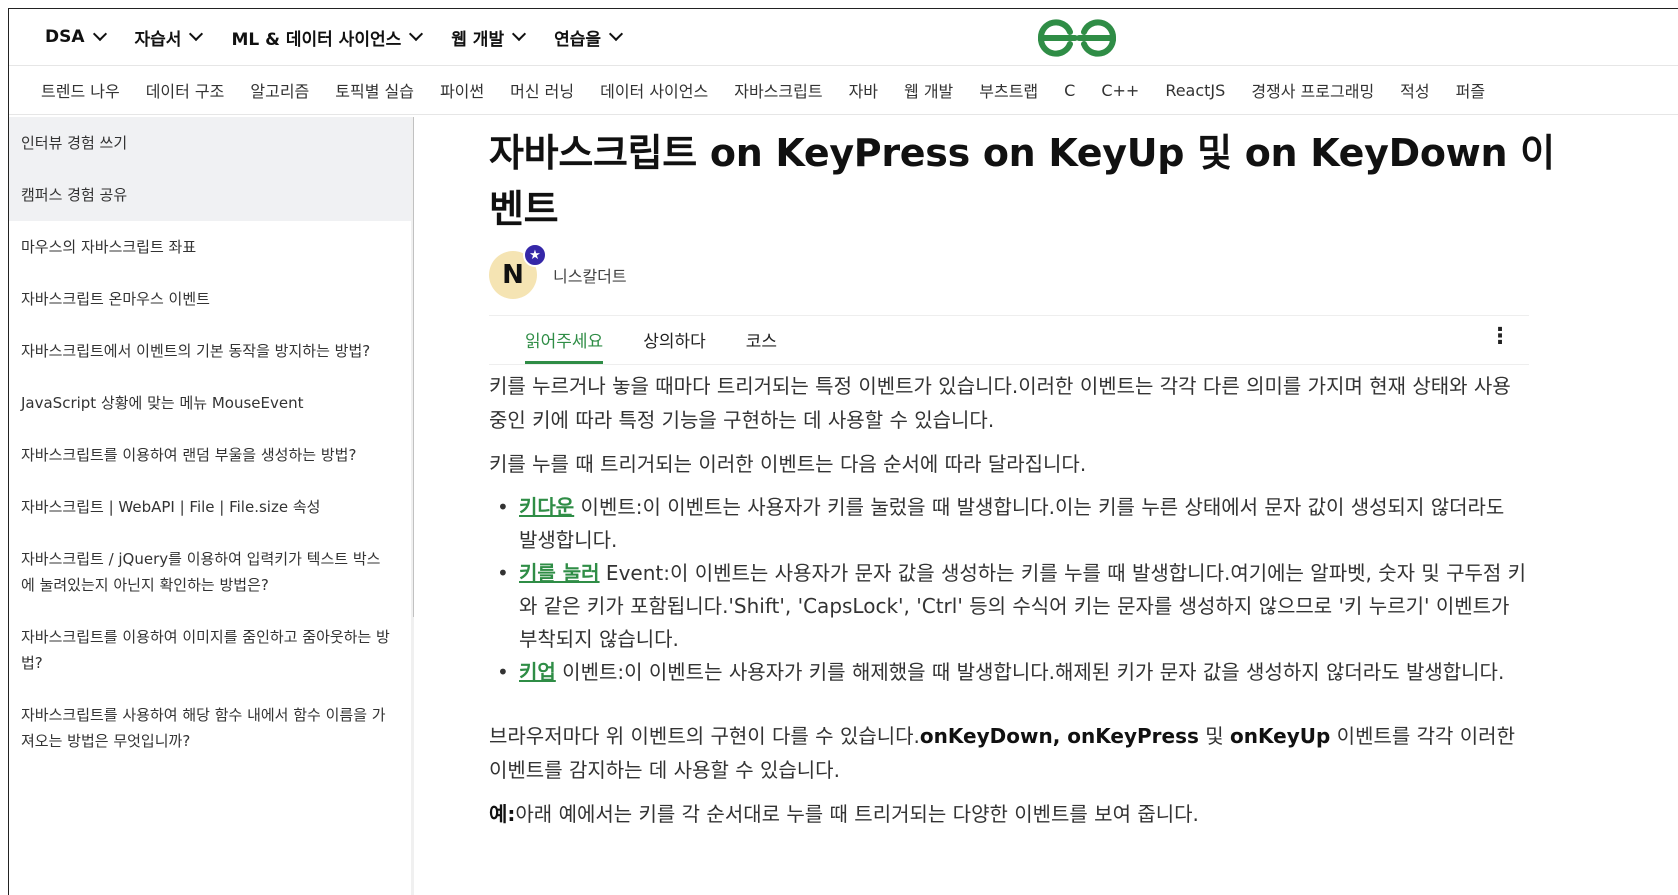  What do you see at coordinates (537, 672) in the screenshot?
I see `keyup-link: 키업` at bounding box center [537, 672].